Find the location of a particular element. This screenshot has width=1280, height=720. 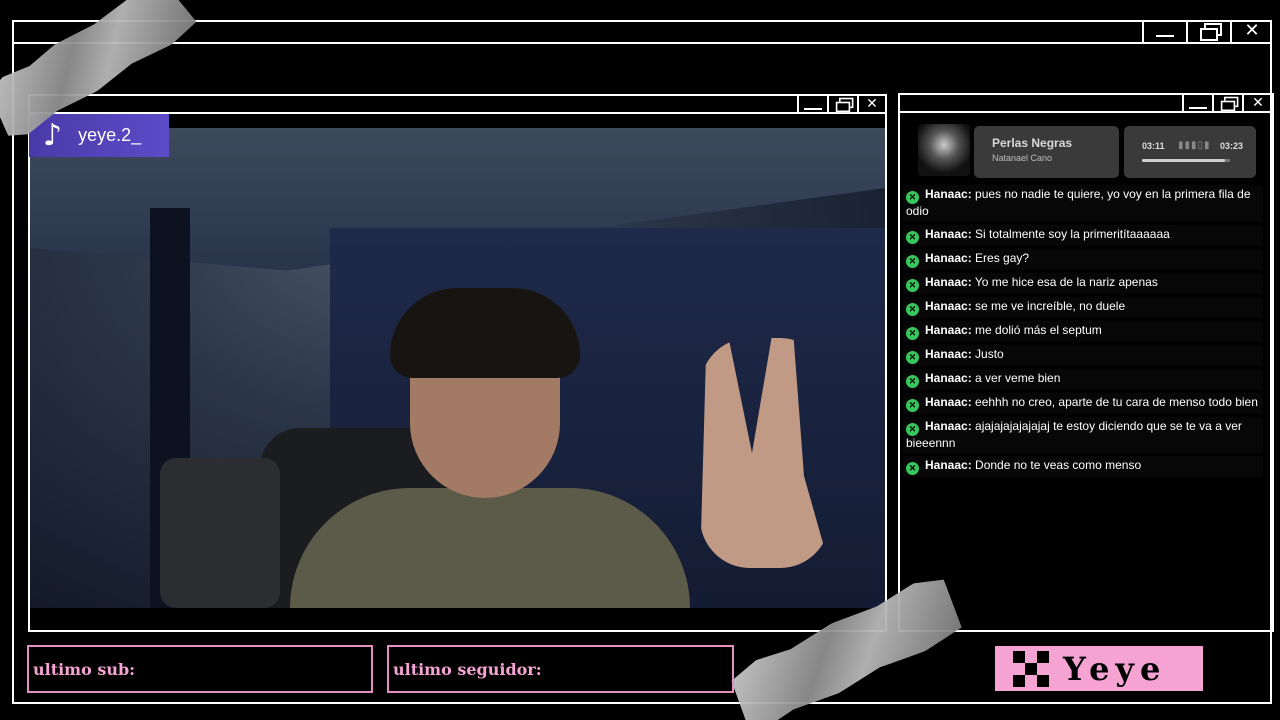

chat-message: ✕ Hanaac: Donde no te veas como menso is located at coordinates (1083, 466).